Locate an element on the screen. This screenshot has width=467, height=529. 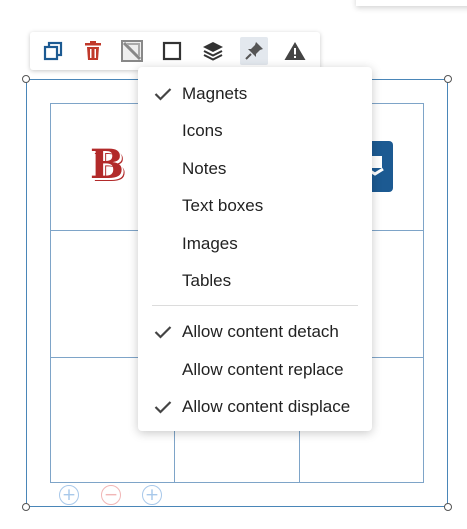
resize-handle-top-left is located at coordinates (26, 79).